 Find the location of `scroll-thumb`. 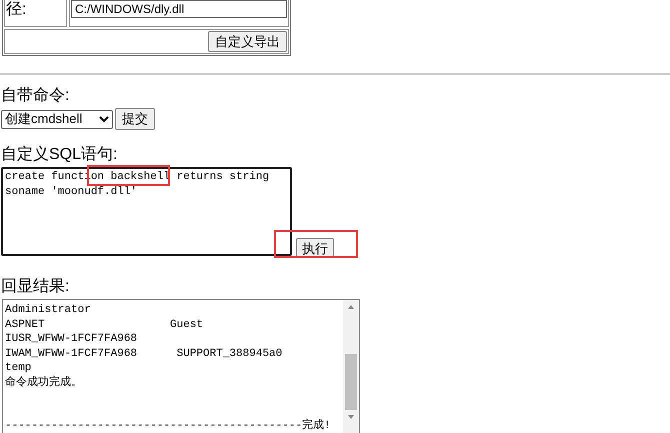

scroll-thumb is located at coordinates (351, 382).